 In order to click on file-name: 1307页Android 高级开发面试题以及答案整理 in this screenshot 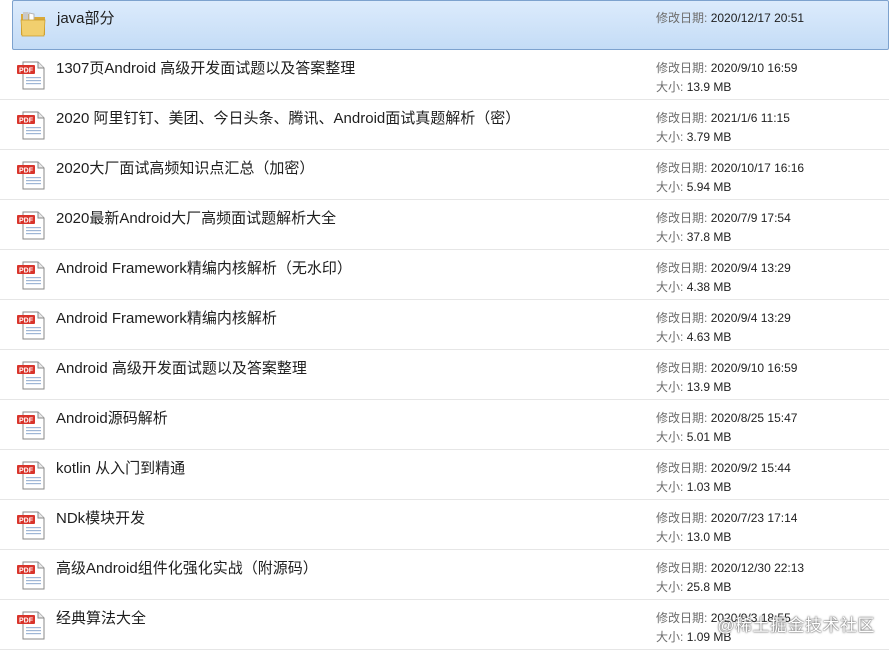, I will do `click(206, 68)`.